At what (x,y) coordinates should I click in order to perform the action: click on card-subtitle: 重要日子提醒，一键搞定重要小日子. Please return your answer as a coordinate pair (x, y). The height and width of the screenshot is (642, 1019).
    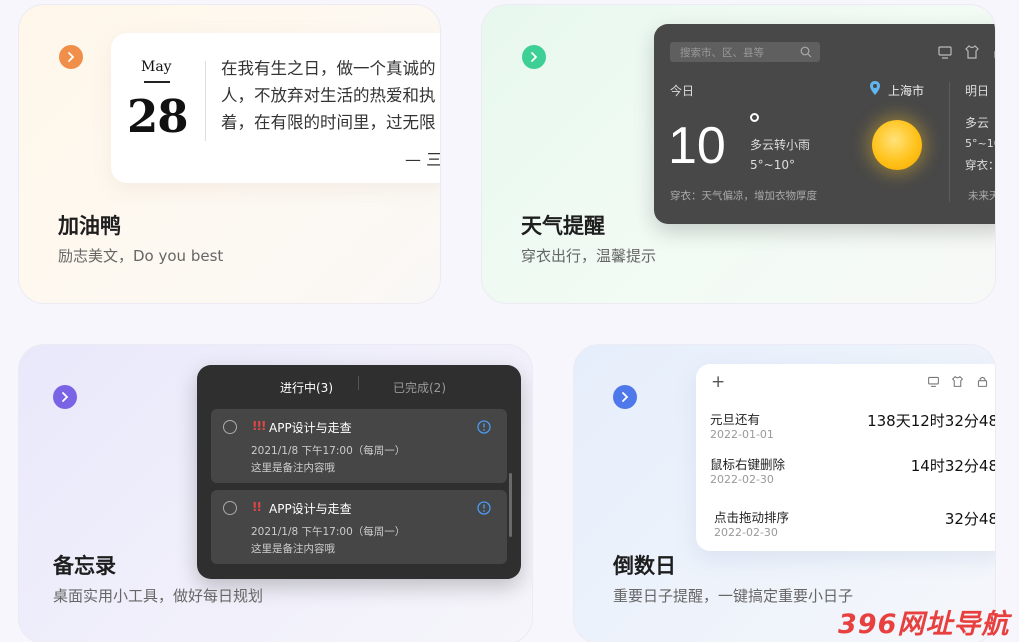
    Looking at the image, I should click on (733, 596).